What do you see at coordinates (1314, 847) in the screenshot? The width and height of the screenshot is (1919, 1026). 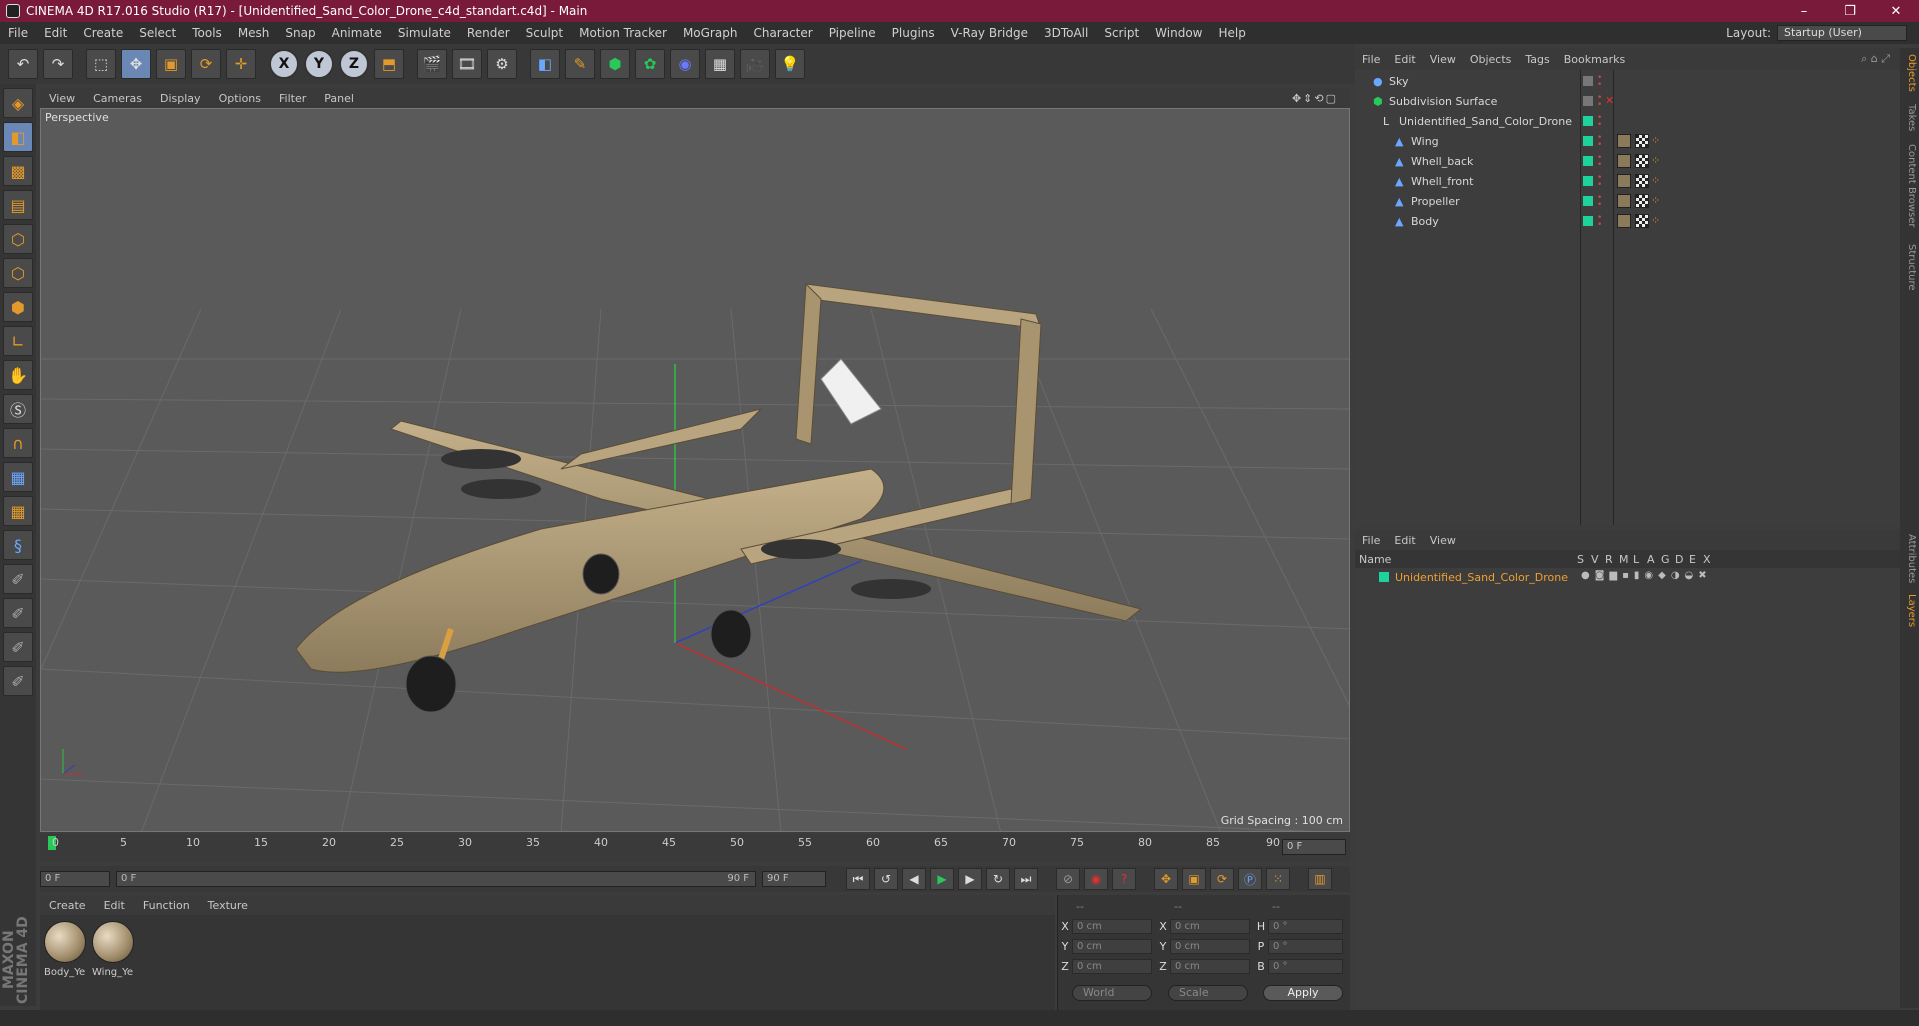 I see `current-frame-field: 0 F` at bounding box center [1314, 847].